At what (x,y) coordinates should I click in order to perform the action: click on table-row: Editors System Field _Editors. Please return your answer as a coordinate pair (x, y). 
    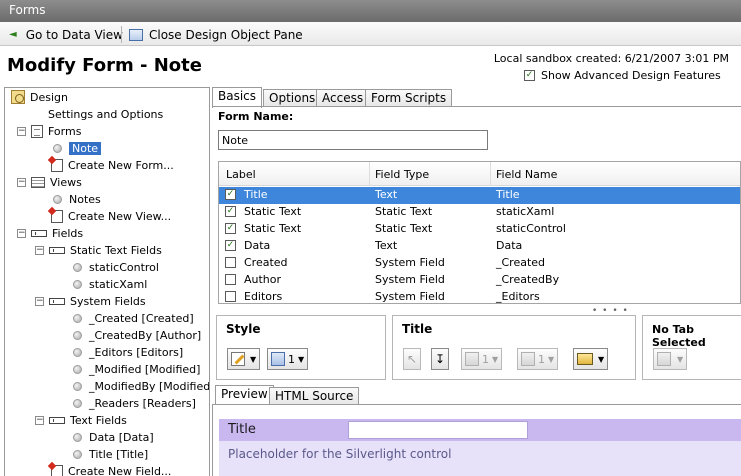
    Looking at the image, I should click on (479, 296).